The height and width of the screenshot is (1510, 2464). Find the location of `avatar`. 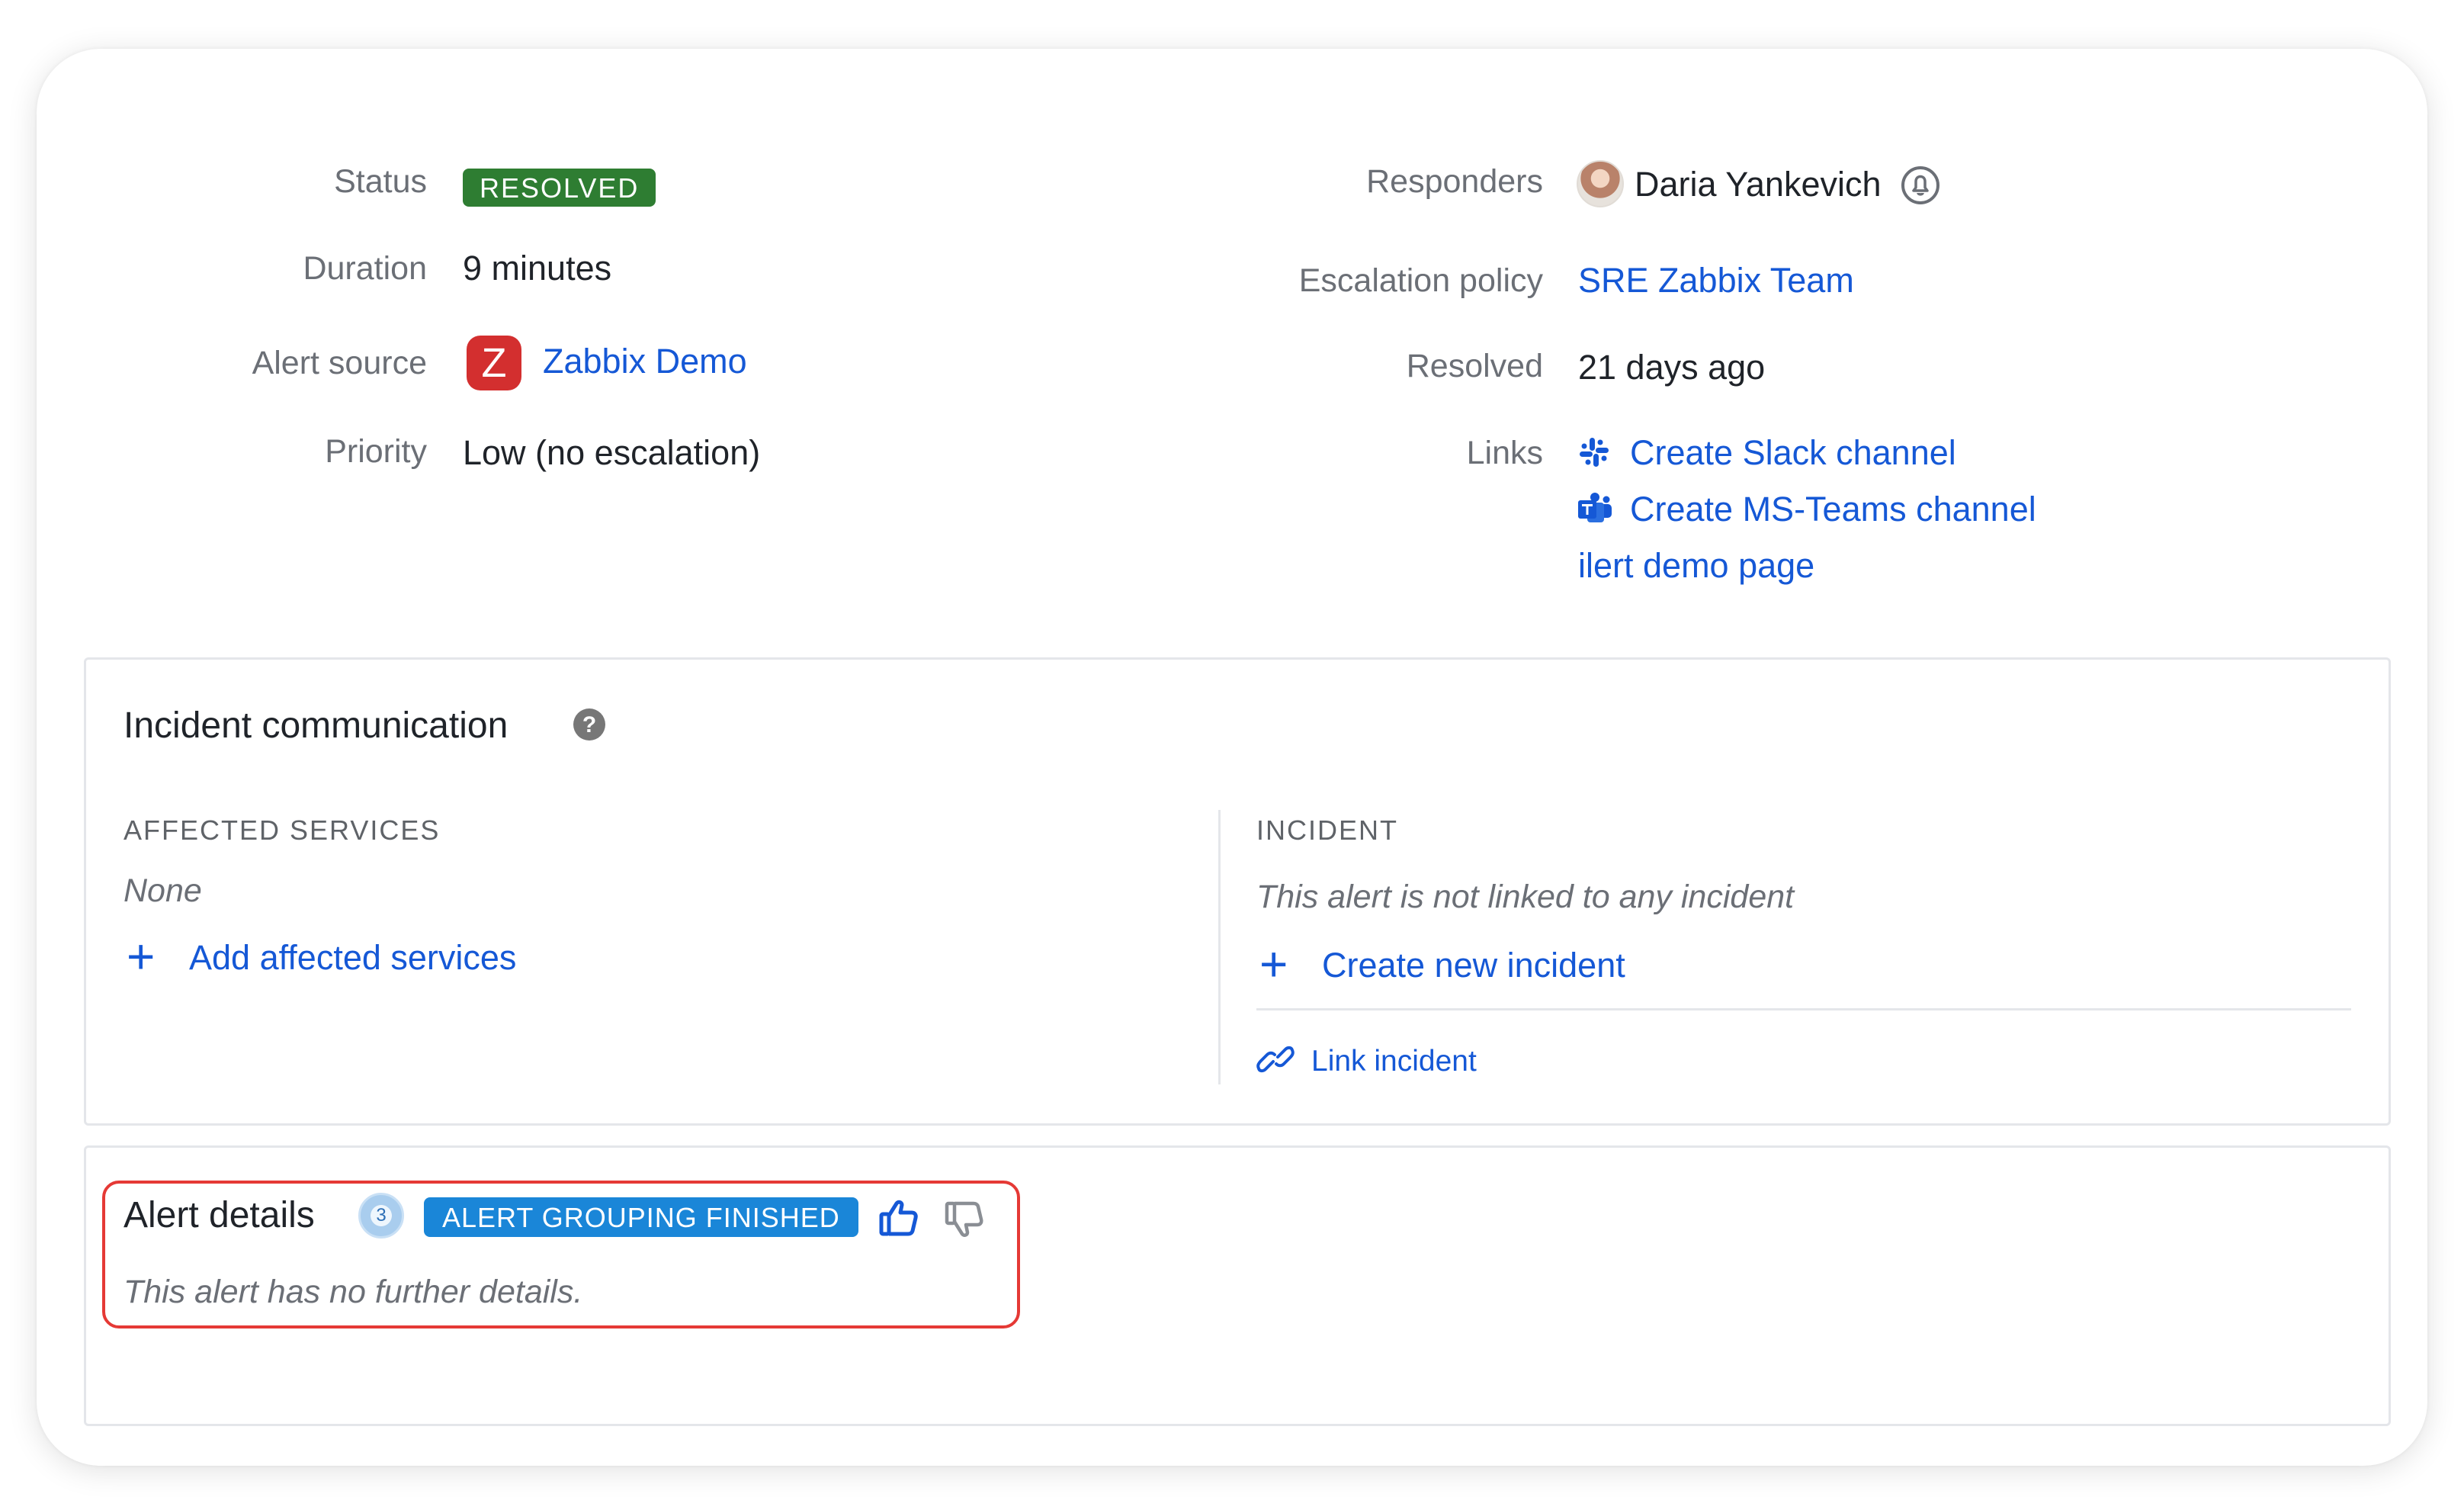

avatar is located at coordinates (1601, 184).